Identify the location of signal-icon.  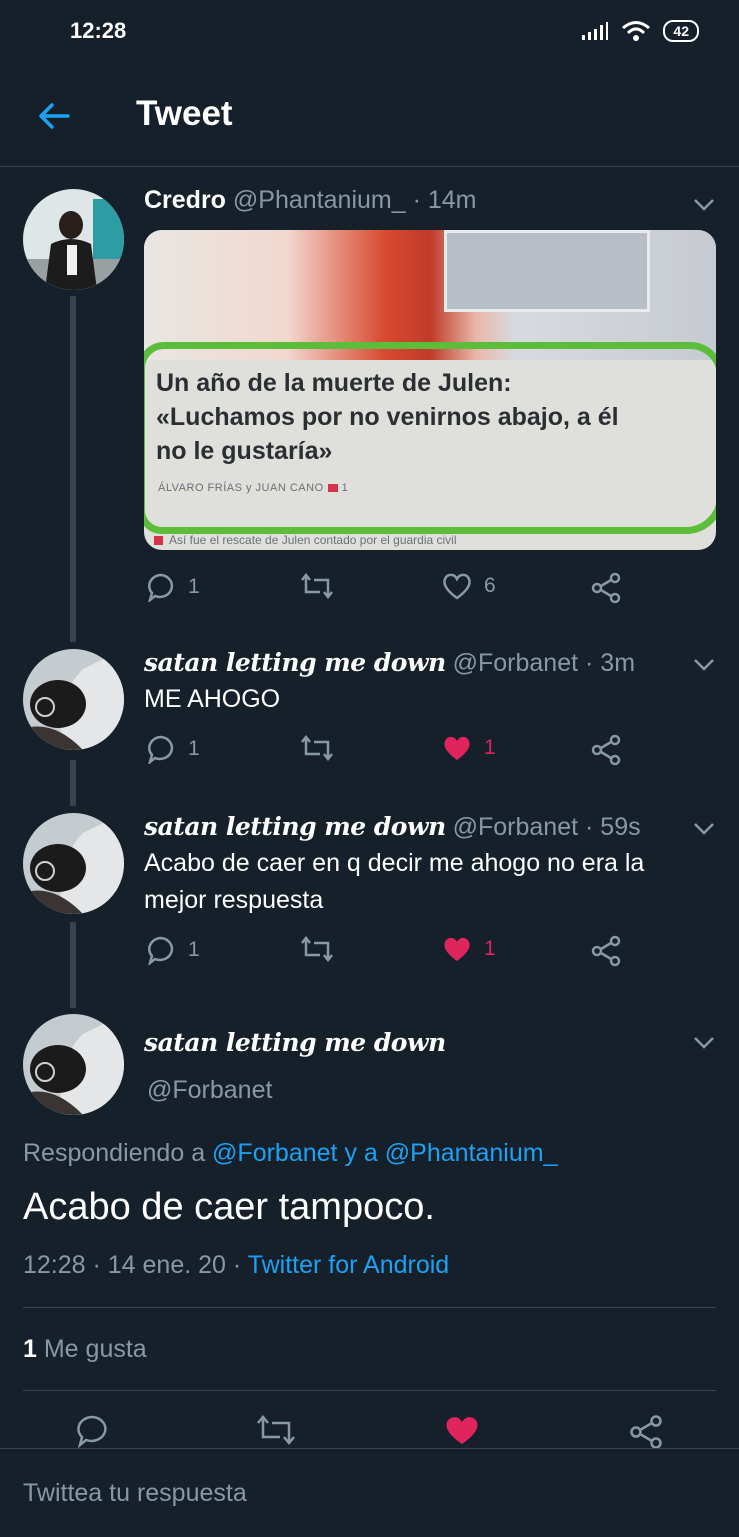
(595, 31).